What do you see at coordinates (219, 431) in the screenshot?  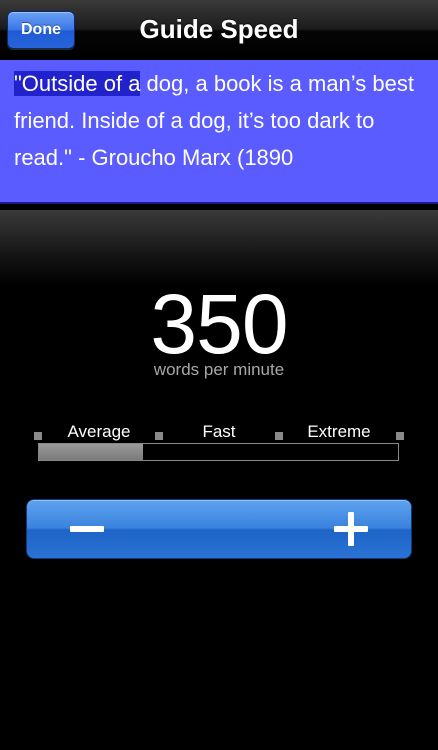 I see `level-label-fast: Fast` at bounding box center [219, 431].